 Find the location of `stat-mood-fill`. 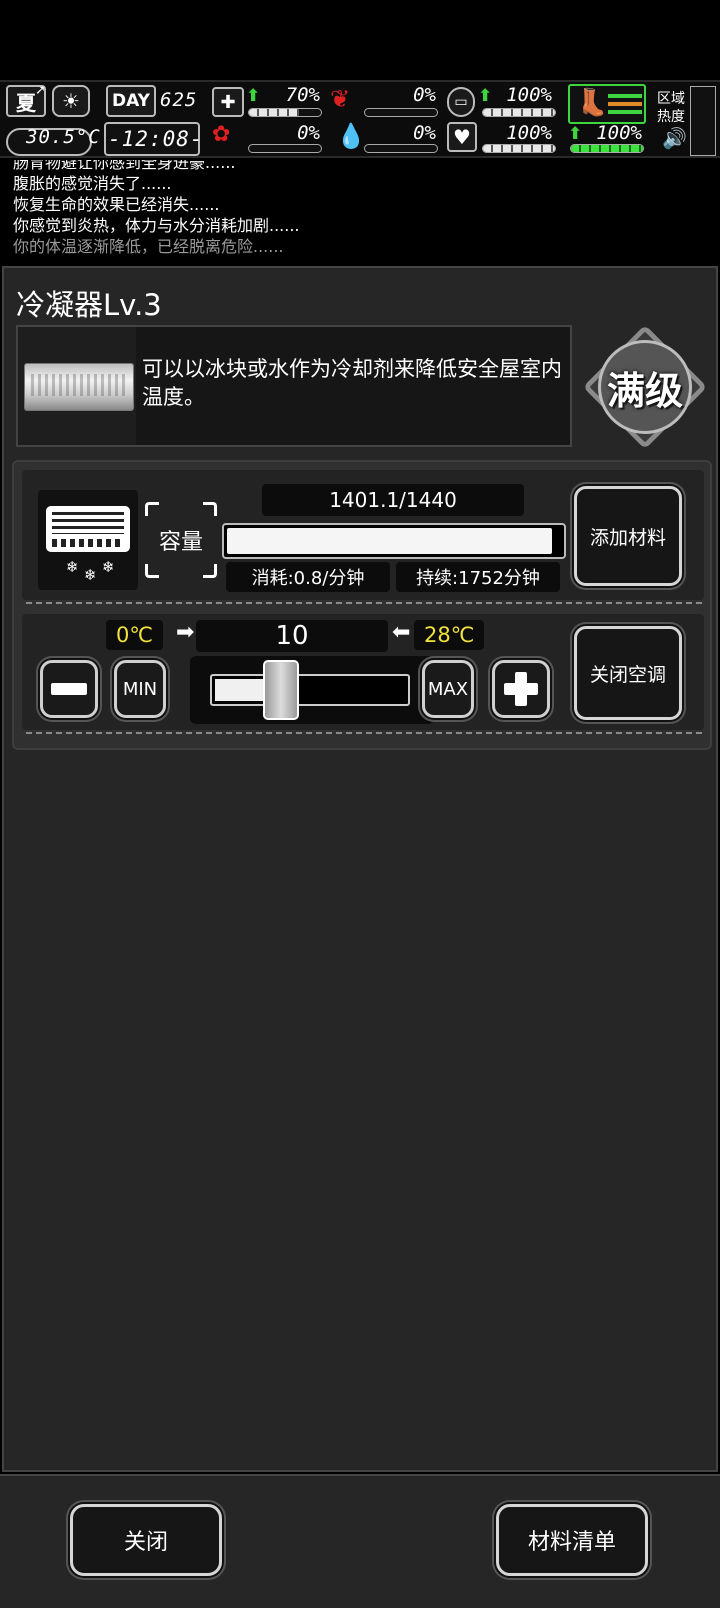

stat-mood-fill is located at coordinates (519, 148).